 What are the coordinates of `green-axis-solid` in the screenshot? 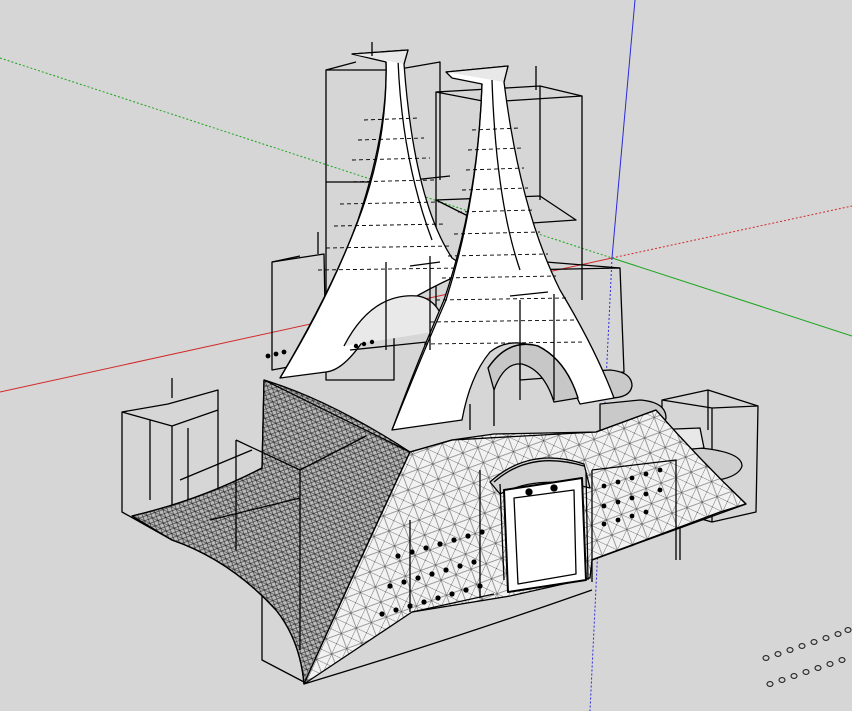 It's located at (731, 297).